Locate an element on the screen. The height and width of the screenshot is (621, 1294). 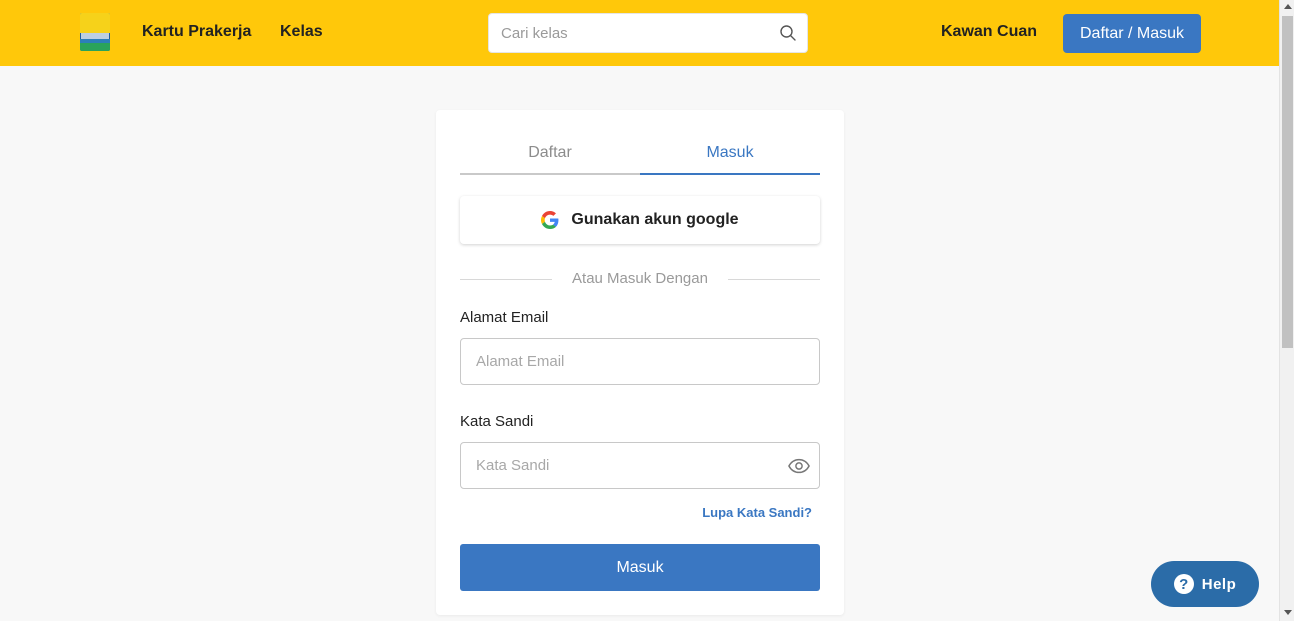
scrollbar-thumb is located at coordinates (1287, 182).